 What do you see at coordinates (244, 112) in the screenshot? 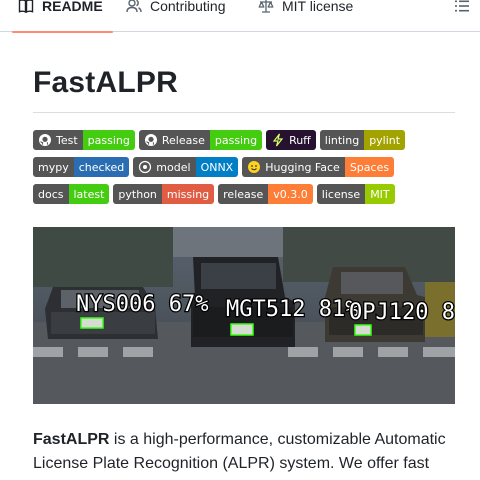
I see `title-divider` at bounding box center [244, 112].